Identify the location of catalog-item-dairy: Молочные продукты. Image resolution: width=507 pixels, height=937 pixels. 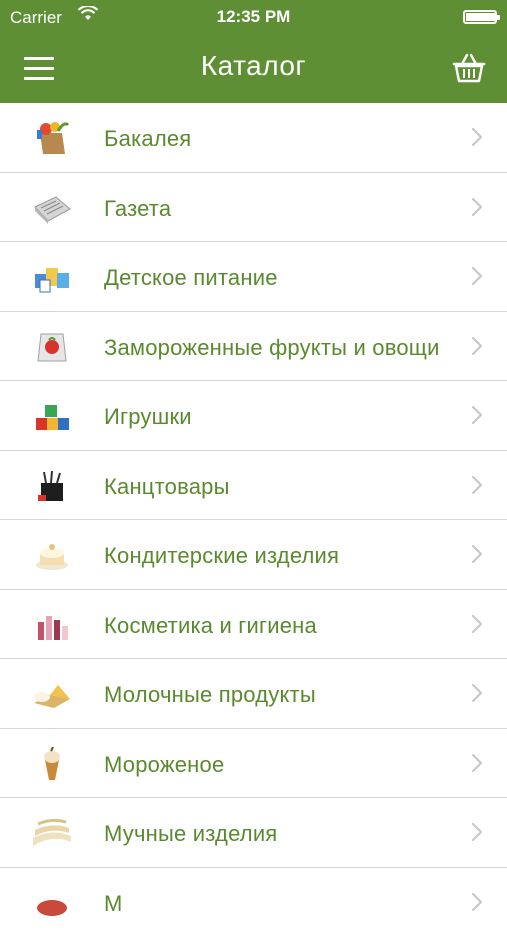
(253, 694).